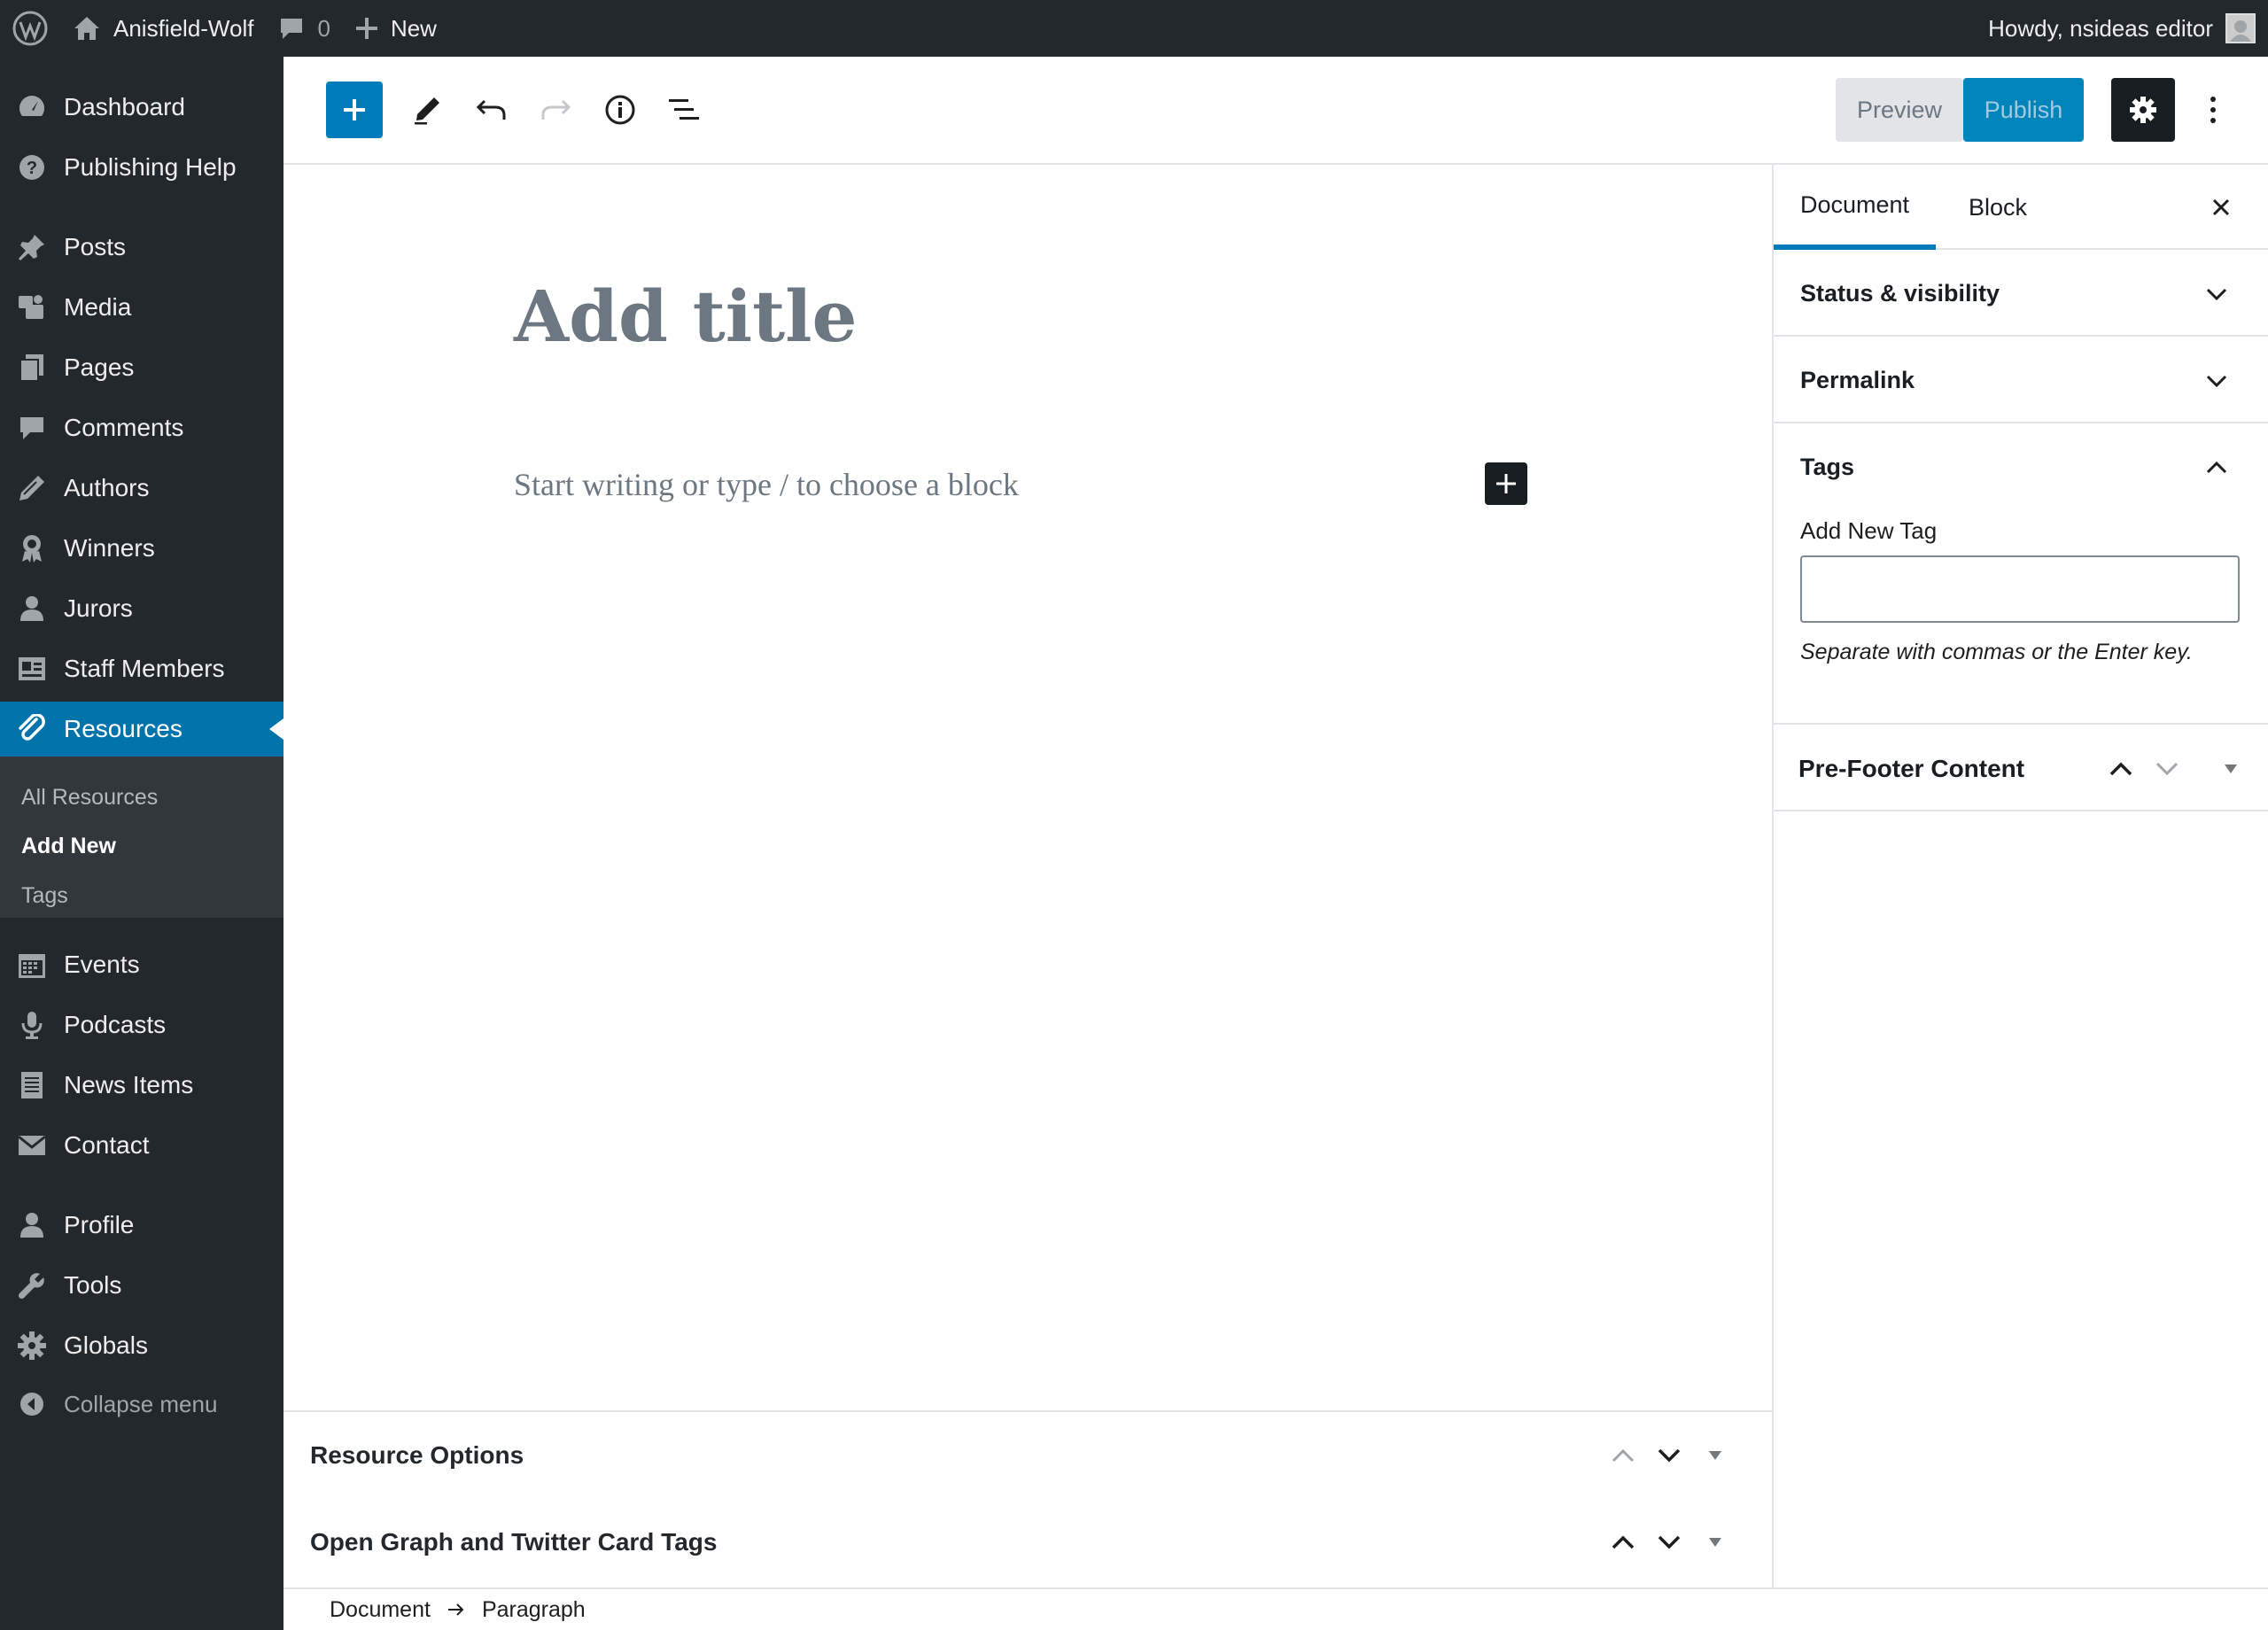  Describe the element at coordinates (32, 167) in the screenshot. I see `help-icon: ?` at that location.